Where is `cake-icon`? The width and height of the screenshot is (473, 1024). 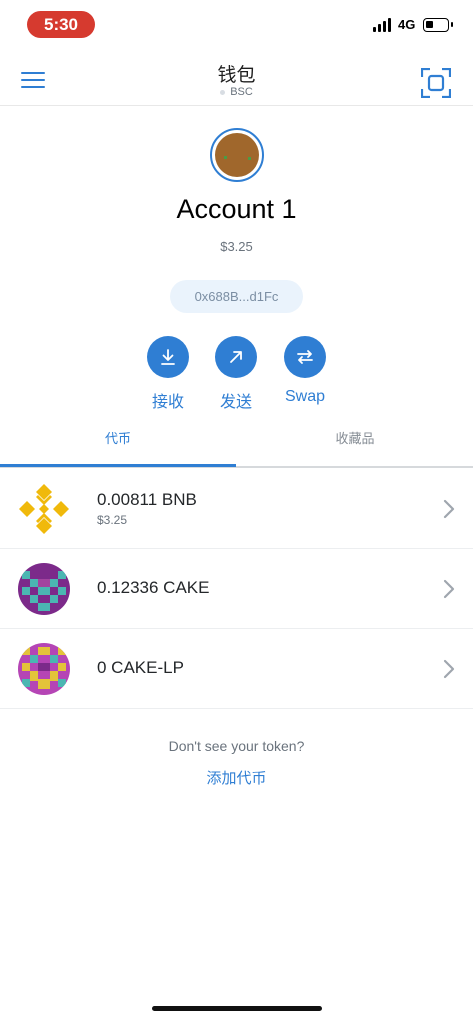 cake-icon is located at coordinates (44, 589).